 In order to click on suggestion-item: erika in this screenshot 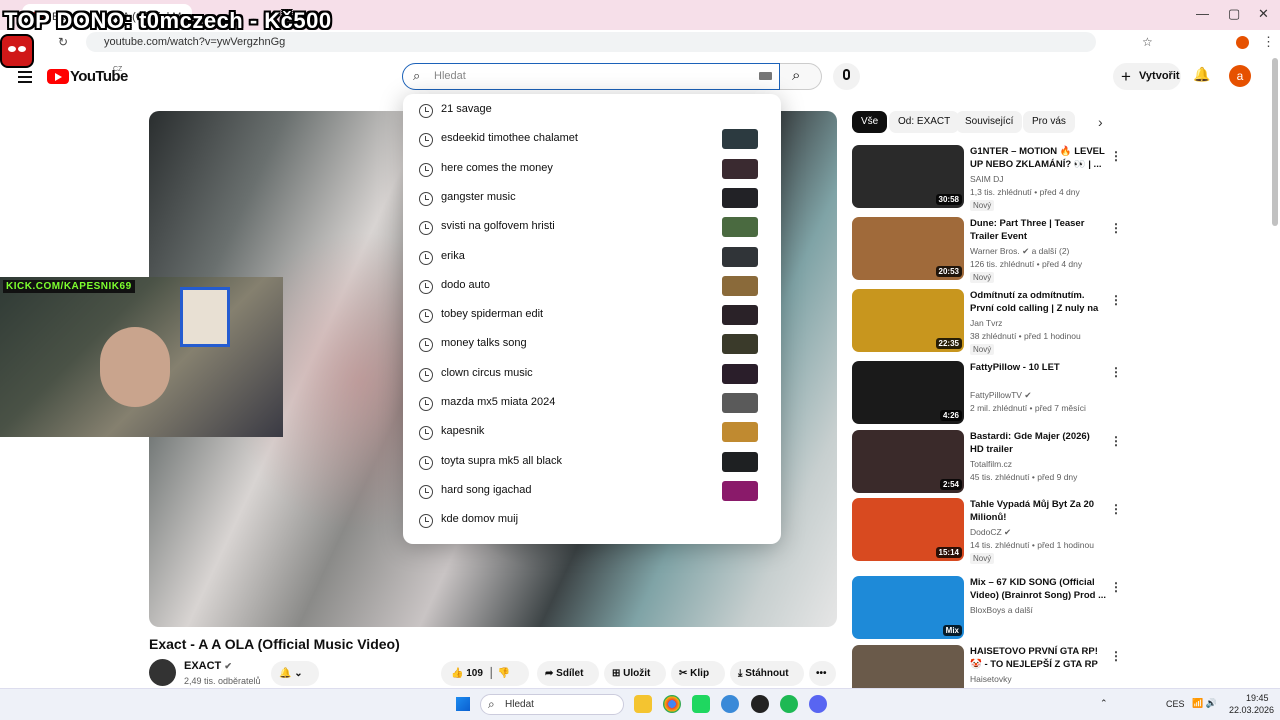, I will do `click(592, 259)`.